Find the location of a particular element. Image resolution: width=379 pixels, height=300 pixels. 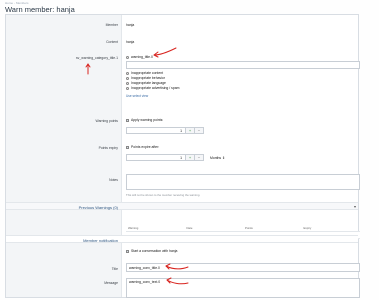

custom-warning-title-input is located at coordinates (243, 65).